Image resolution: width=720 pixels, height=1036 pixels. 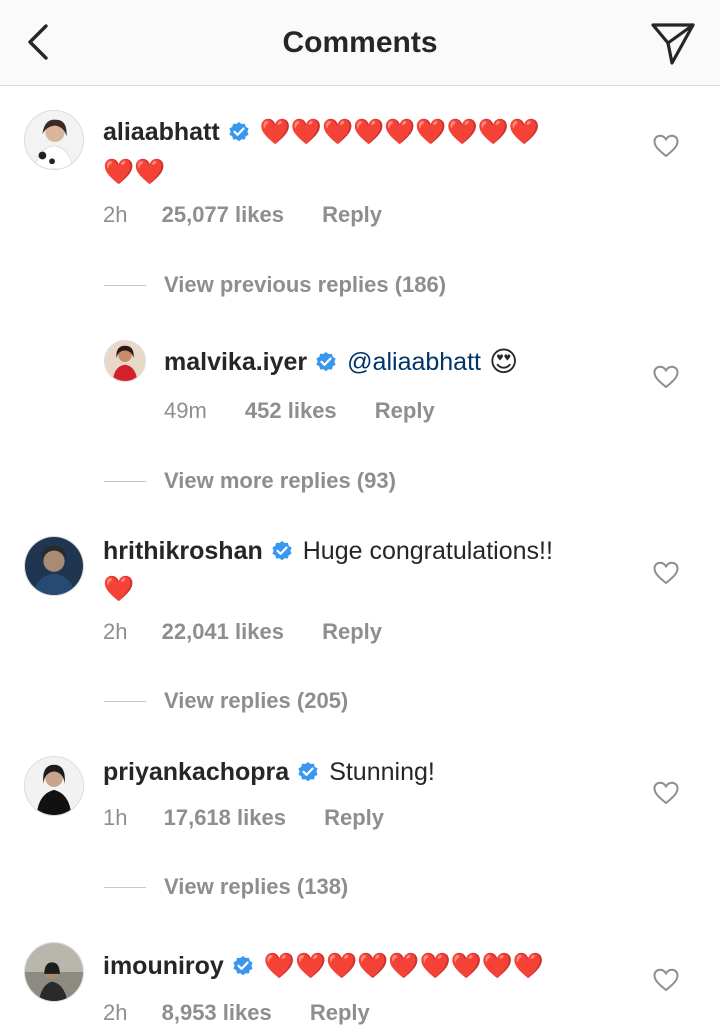 What do you see at coordinates (217, 1013) in the screenshot?
I see `likes-count: 8,953 likes` at bounding box center [217, 1013].